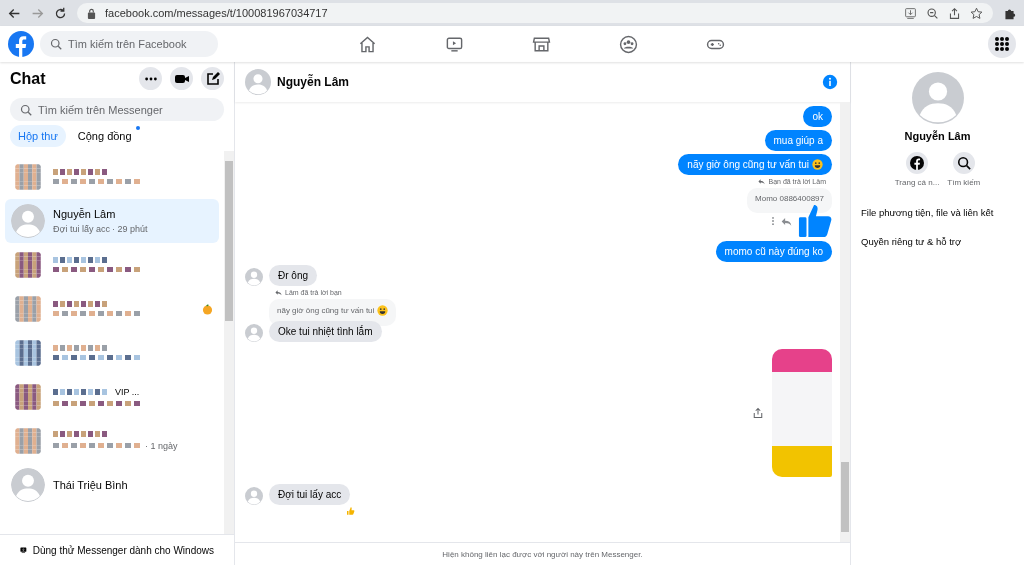 The height and width of the screenshot is (565, 1024). Describe the element at coordinates (1009, 13) in the screenshot. I see `puzzle-icon` at that location.